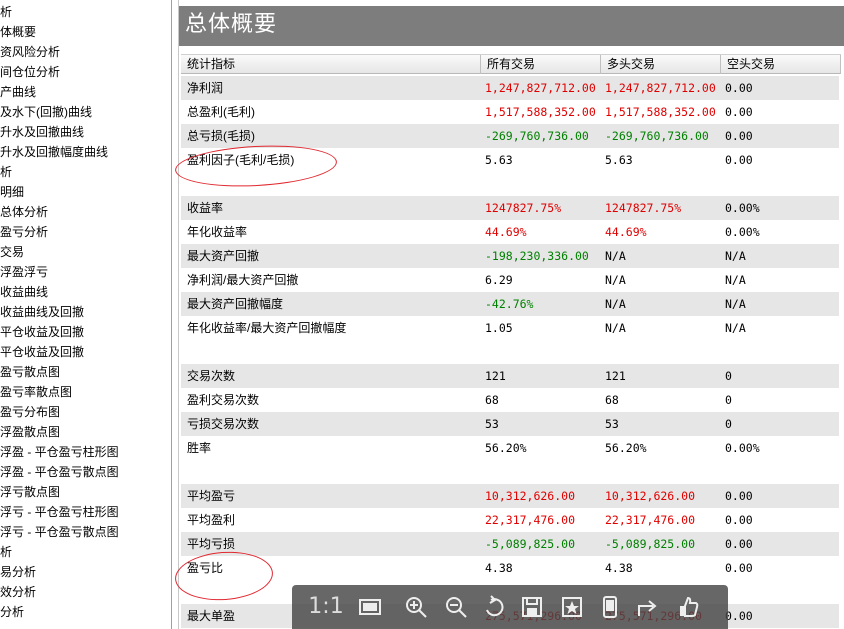 This screenshot has height=629, width=844. Describe the element at coordinates (331, 64) in the screenshot. I see `column-header-metric: 统计指标` at that location.